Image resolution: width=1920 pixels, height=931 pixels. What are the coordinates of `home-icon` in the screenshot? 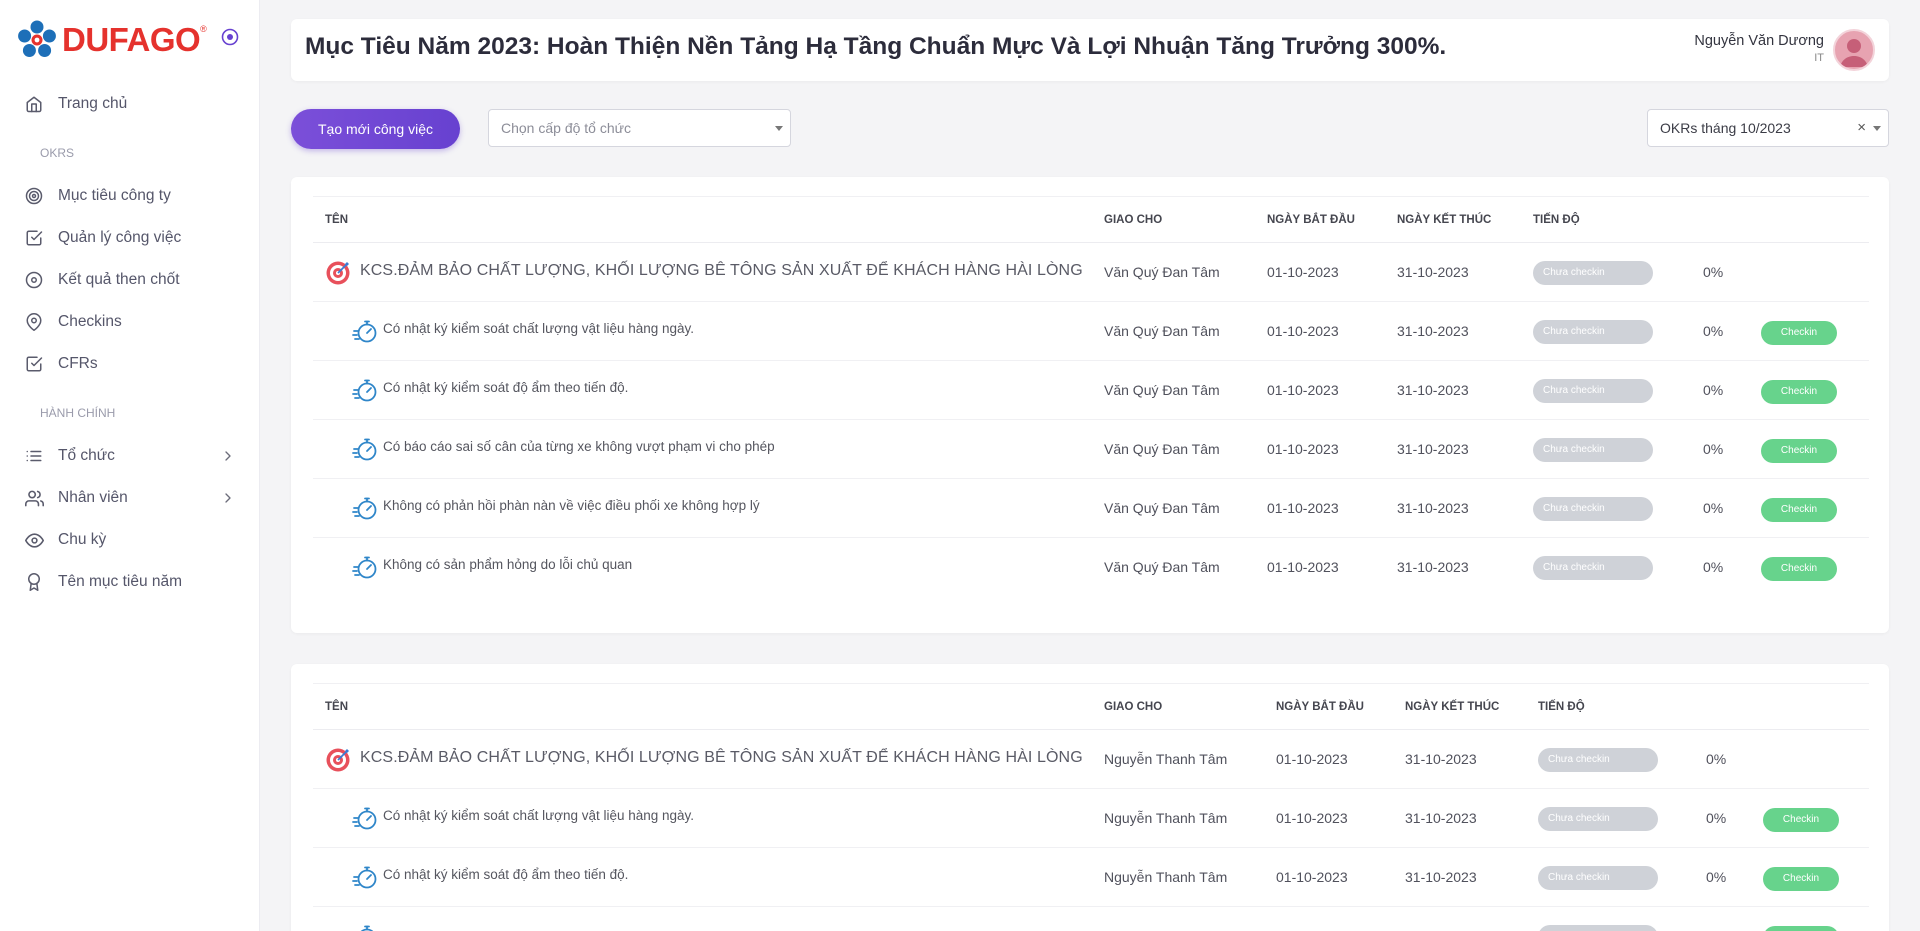 It's located at (34, 104).